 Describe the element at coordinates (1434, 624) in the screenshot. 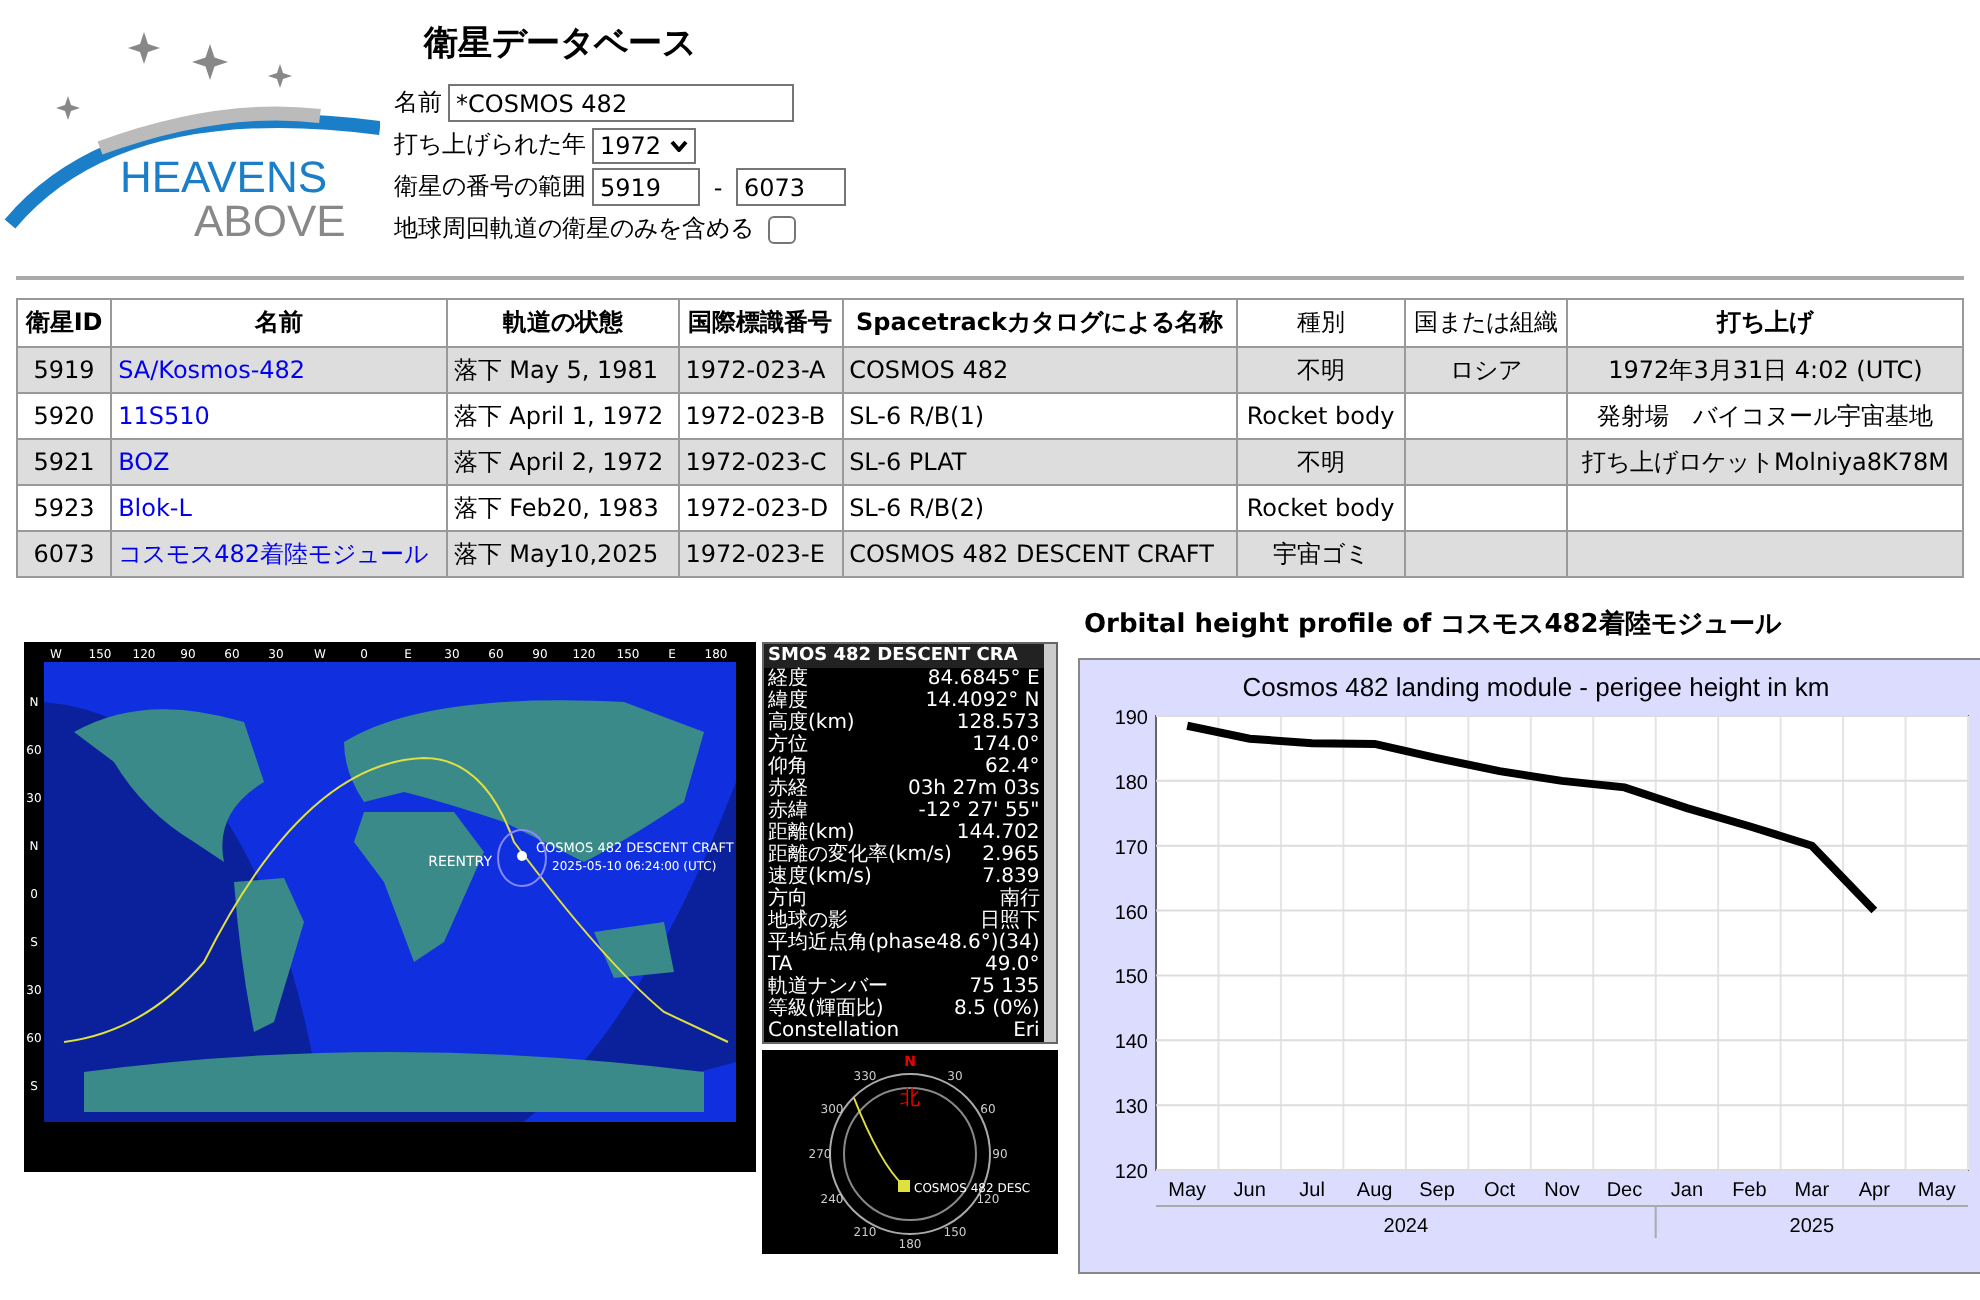

I see `chart-heading: Orbital height profile of コスモス482着陸モジュール` at that location.